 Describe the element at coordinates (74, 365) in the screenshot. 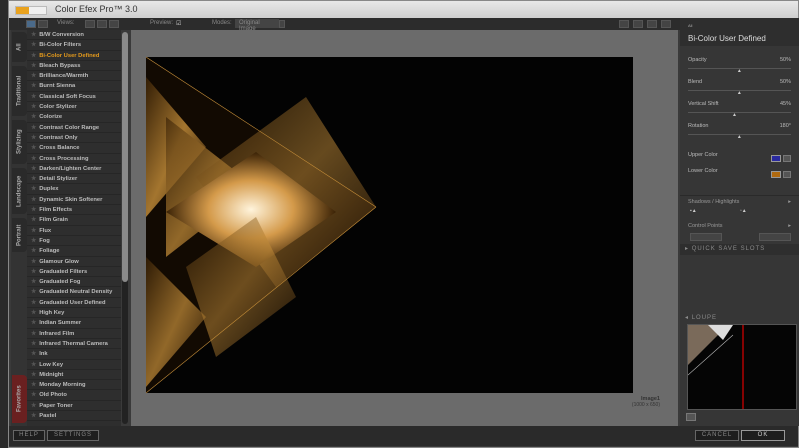

I see `filter-item: ★ Low Key` at that location.